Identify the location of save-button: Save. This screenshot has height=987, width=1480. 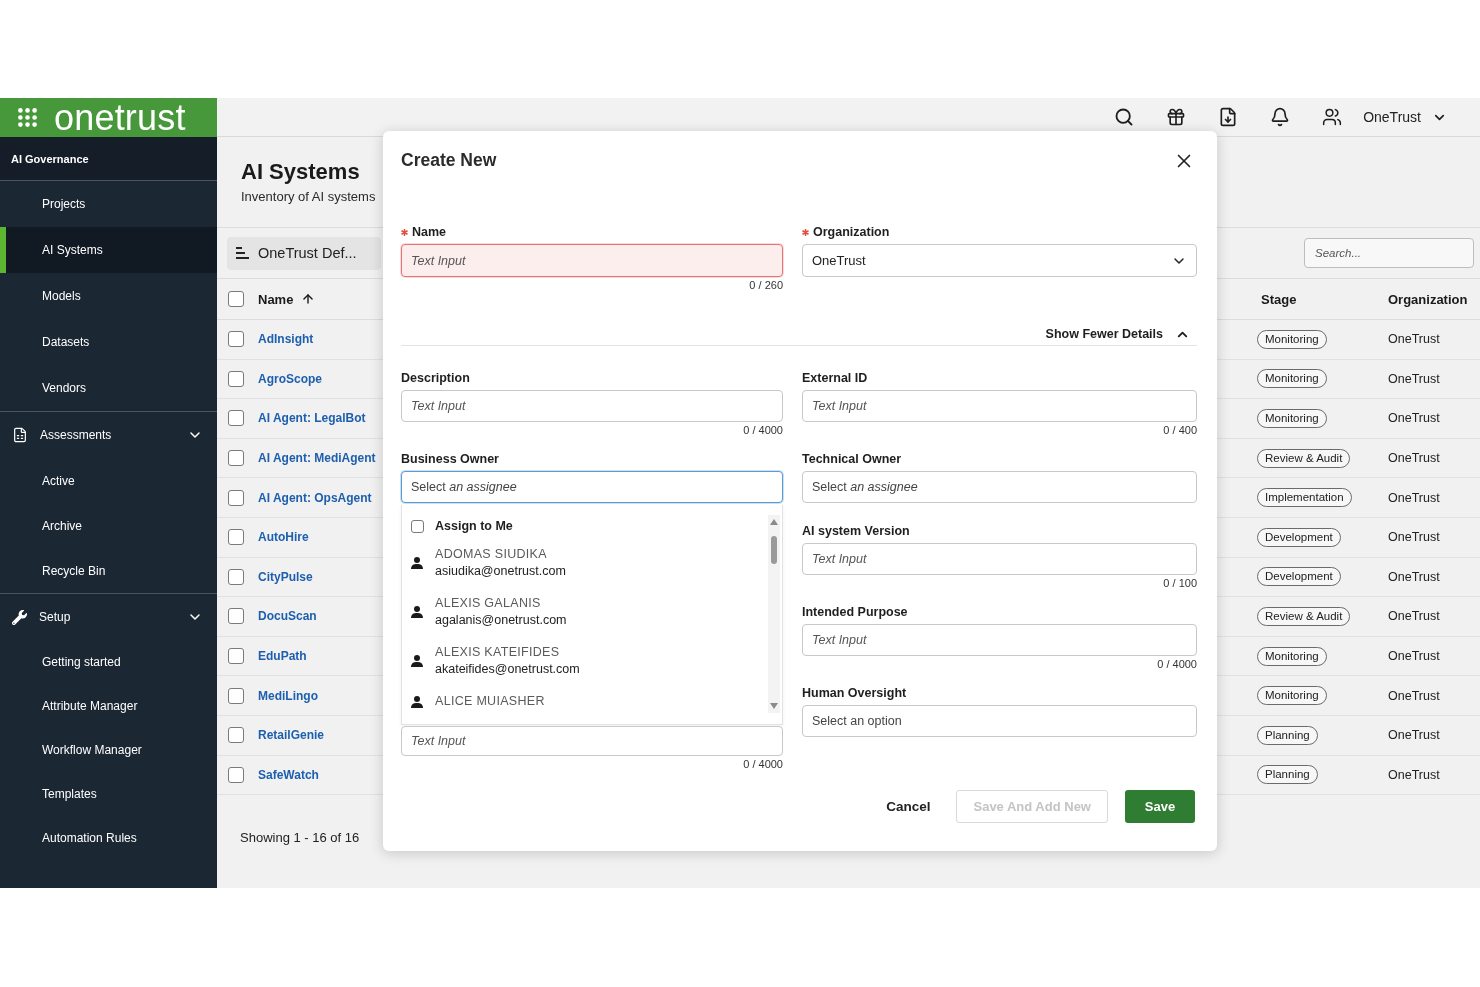
(1160, 806).